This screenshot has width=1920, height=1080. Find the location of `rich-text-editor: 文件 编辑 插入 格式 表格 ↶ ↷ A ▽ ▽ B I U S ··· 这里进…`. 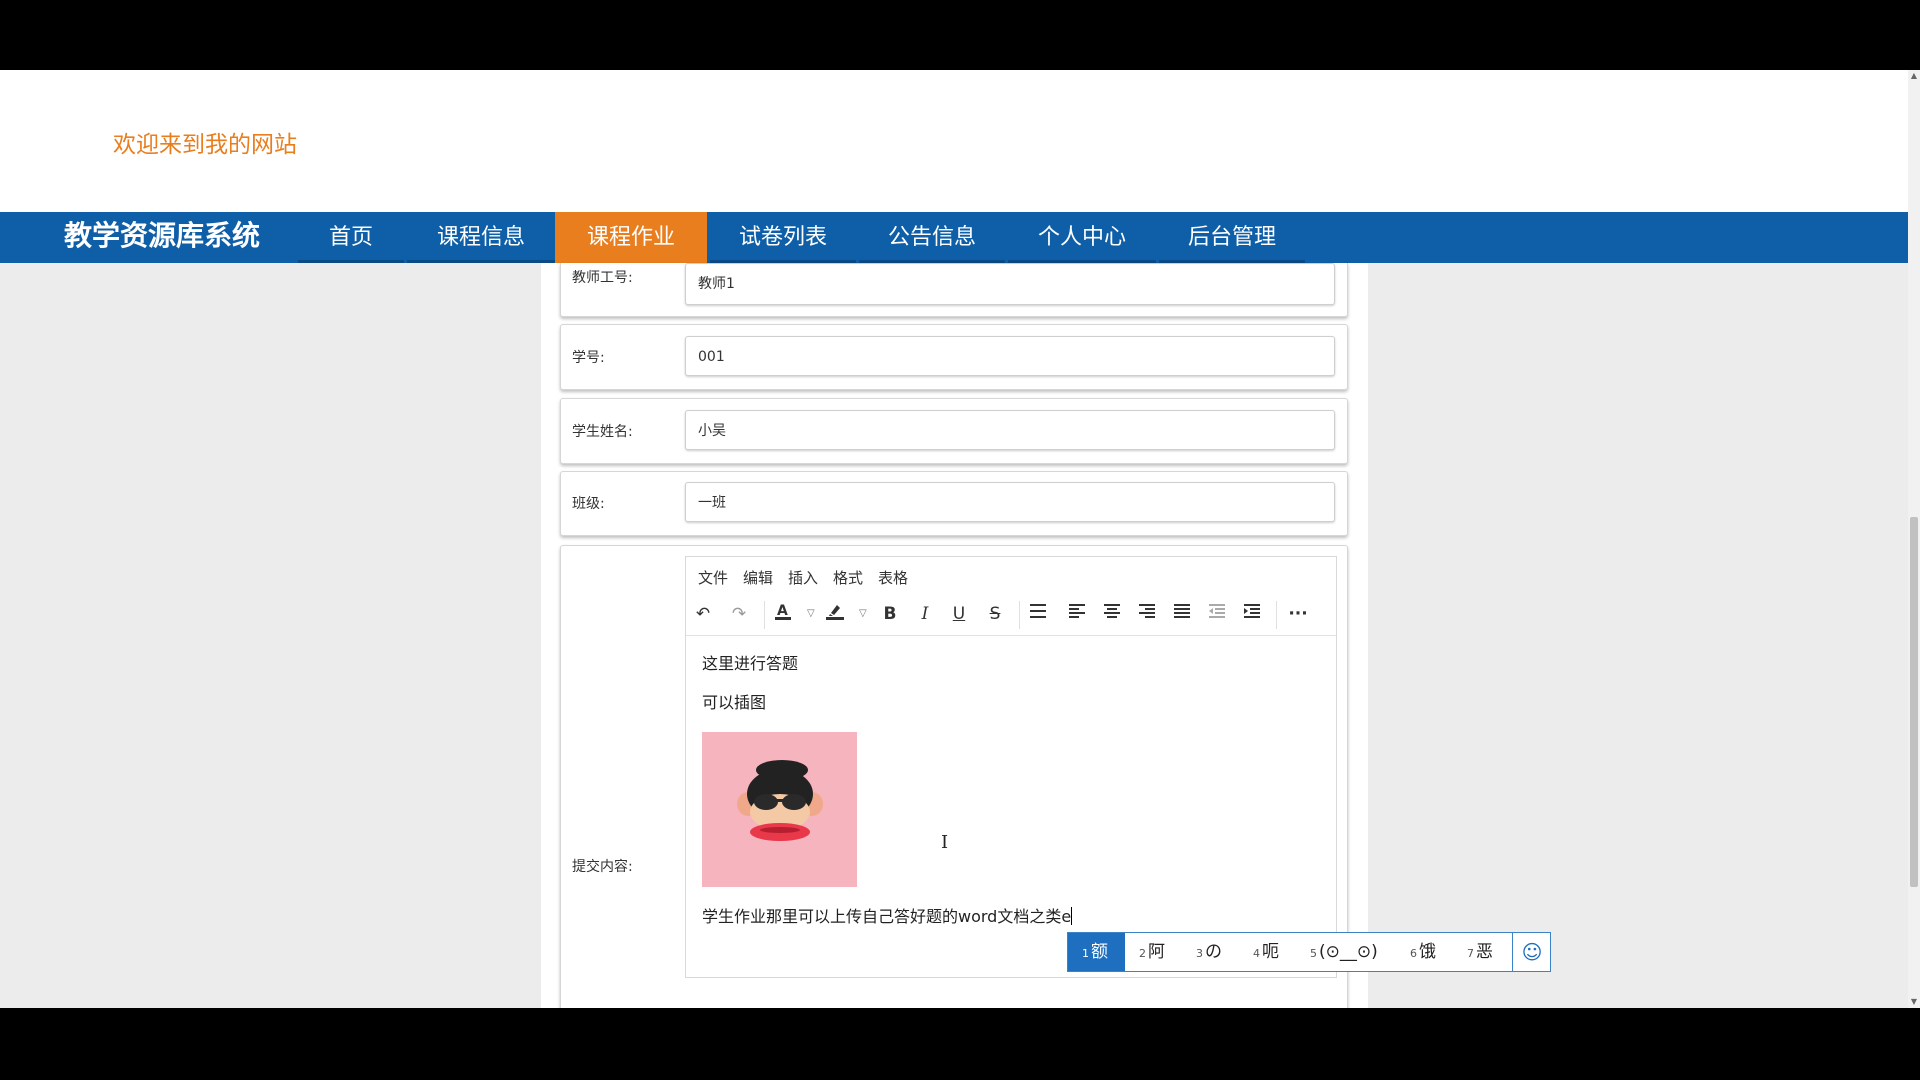

rich-text-editor: 文件 编辑 插入 格式 表格 ↶ ↷ A ▽ ▽ B I U S ··· 这里进… is located at coordinates (1011, 767).